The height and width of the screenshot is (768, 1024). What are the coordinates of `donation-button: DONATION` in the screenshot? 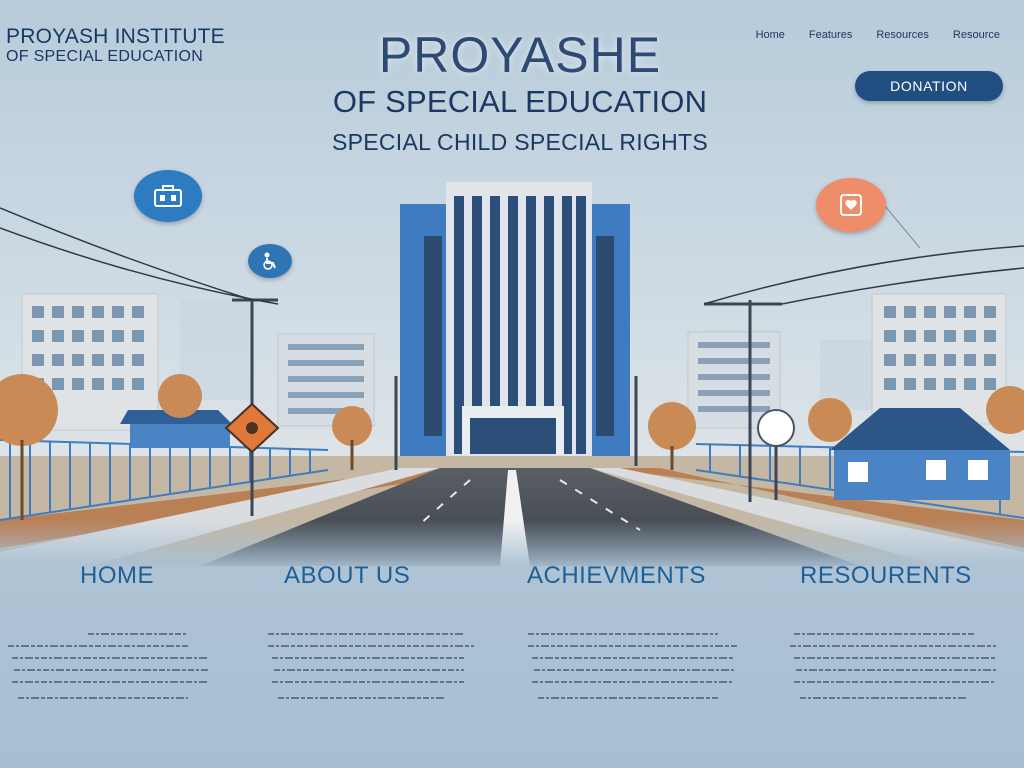 It's located at (929, 86).